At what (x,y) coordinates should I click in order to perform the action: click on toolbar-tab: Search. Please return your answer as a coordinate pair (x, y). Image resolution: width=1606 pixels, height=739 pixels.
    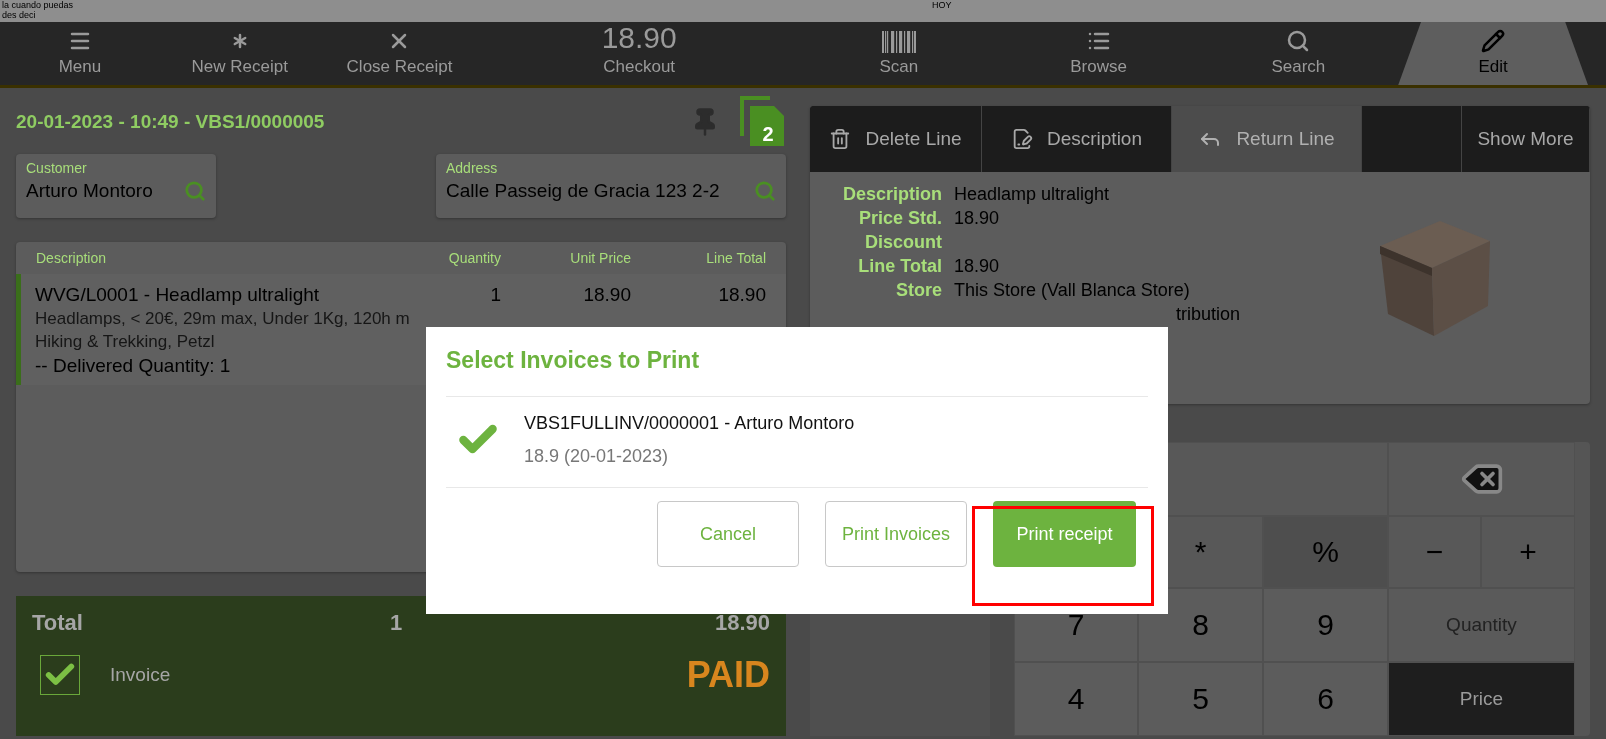
    Looking at the image, I should click on (1298, 53).